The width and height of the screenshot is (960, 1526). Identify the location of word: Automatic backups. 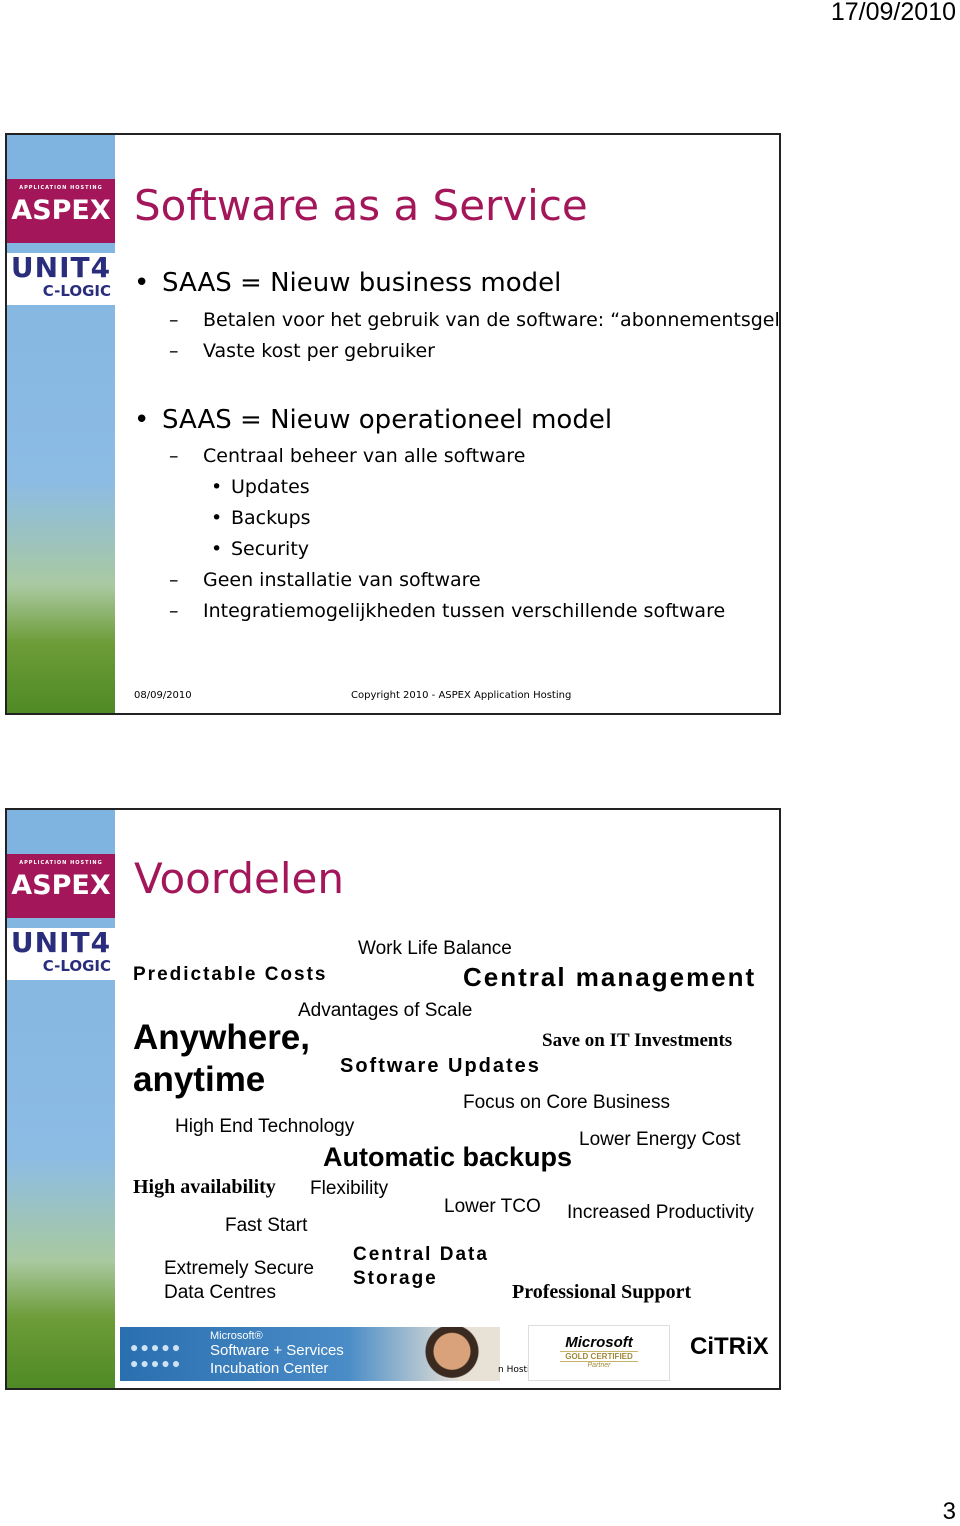
(448, 1157).